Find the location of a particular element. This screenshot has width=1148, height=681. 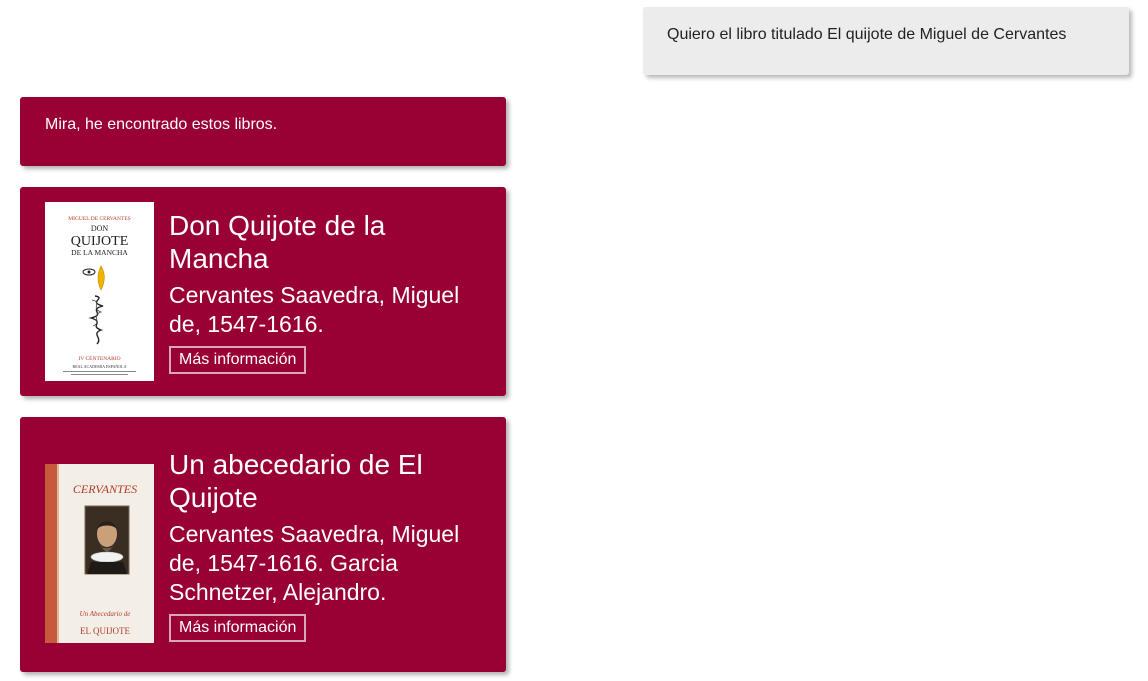

book-cover-image: CERVANTES Un Abecedario de EL QUIJOTE is located at coordinates (99, 553).